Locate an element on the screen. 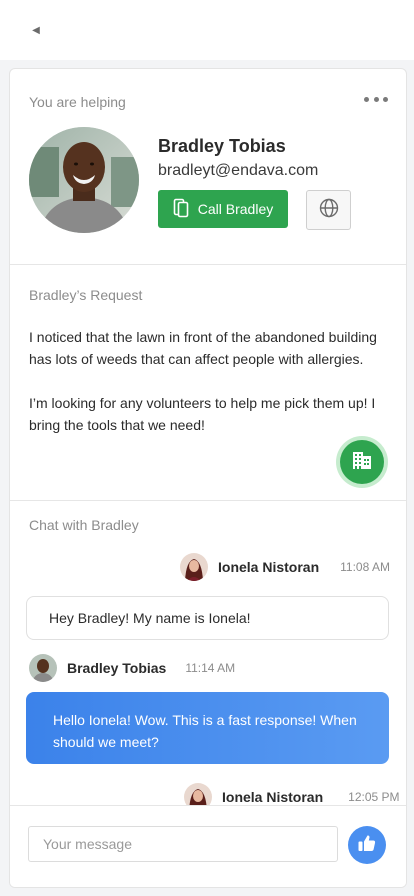  sender-name: Bradley Tobias is located at coordinates (117, 668).